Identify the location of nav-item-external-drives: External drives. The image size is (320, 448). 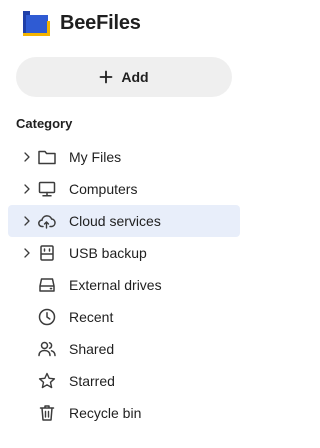
(124, 285).